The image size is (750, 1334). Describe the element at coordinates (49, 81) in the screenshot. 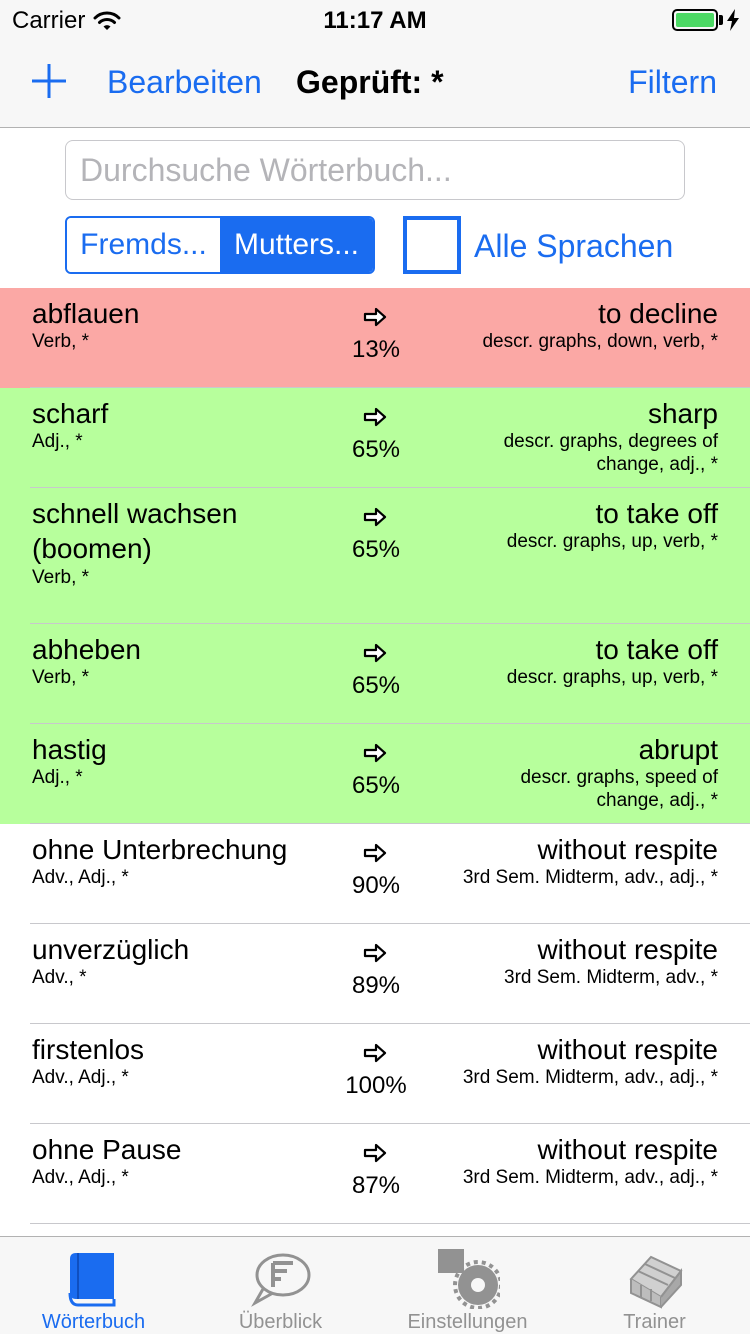

I see `plus-icon` at that location.